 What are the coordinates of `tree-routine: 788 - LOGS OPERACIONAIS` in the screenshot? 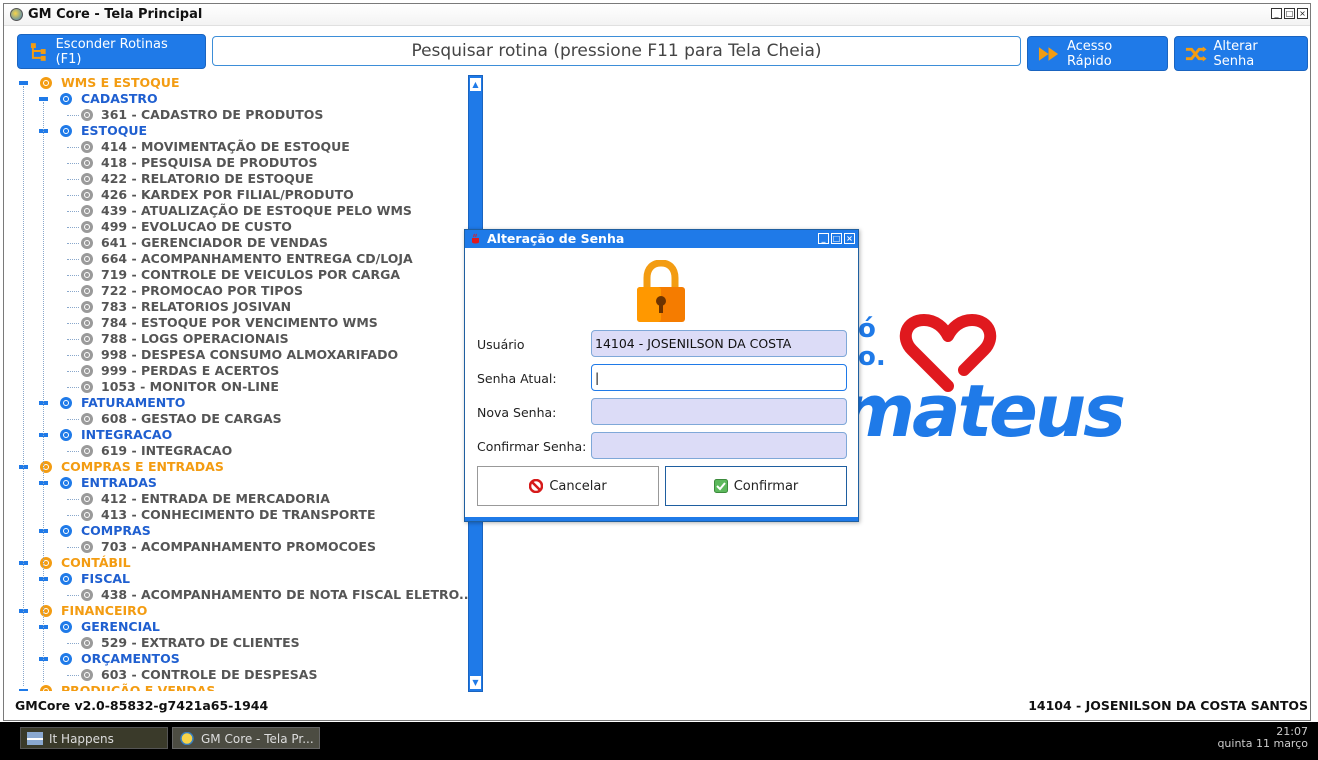 It's located at (243, 339).